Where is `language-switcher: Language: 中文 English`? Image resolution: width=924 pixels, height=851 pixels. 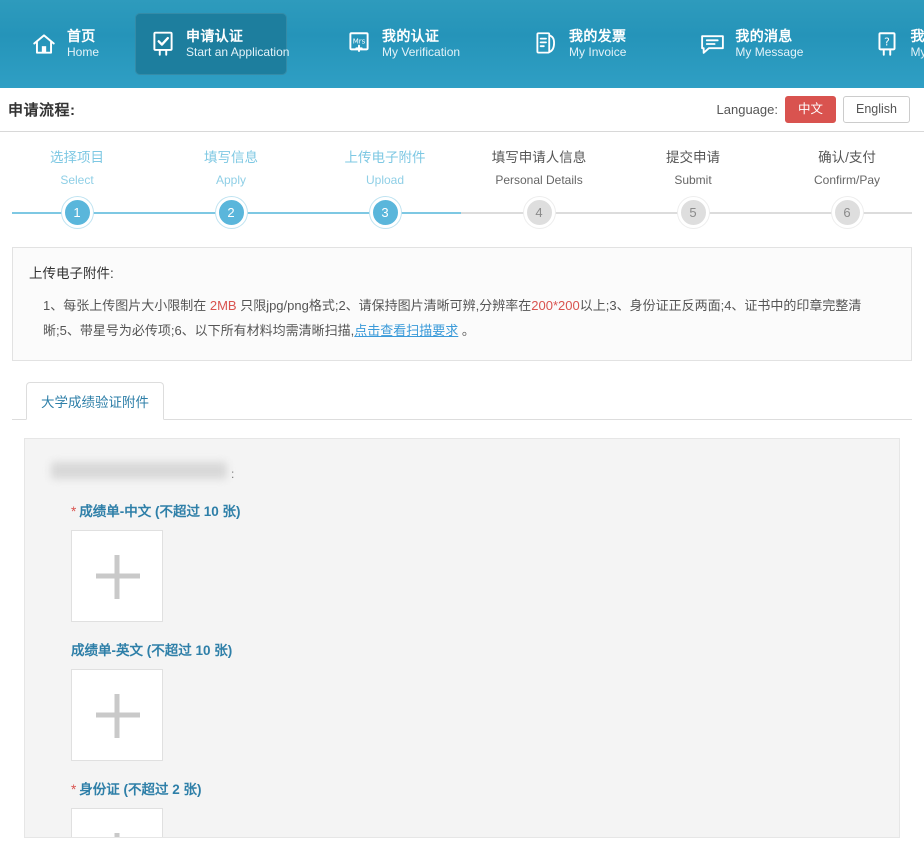
language-switcher: Language: 中文 English is located at coordinates (813, 109).